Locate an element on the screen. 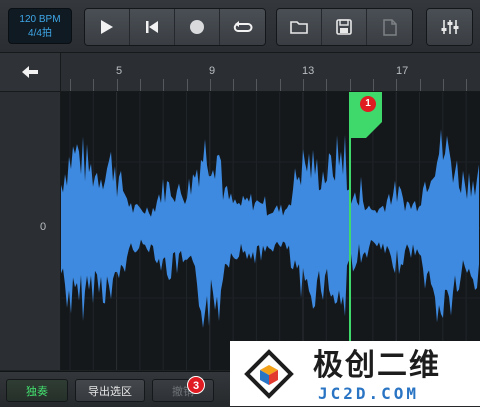 The width and height of the screenshot is (480, 407). skip-to-start-icon is located at coordinates (152, 27).